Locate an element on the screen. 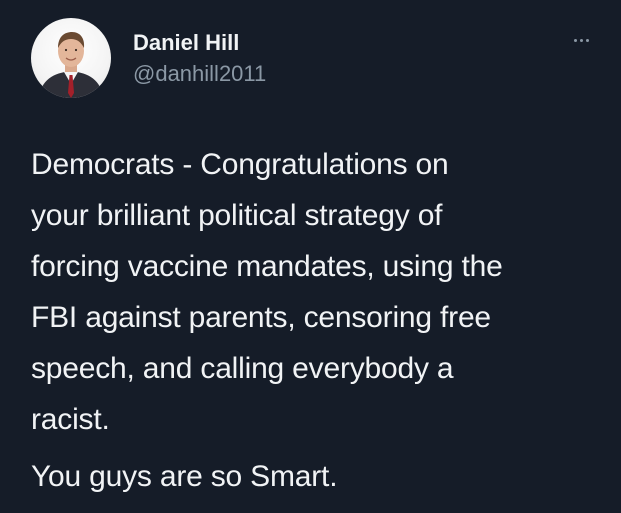  tweet-text-line: FBI against parents, censoring free is located at coordinates (261, 317).